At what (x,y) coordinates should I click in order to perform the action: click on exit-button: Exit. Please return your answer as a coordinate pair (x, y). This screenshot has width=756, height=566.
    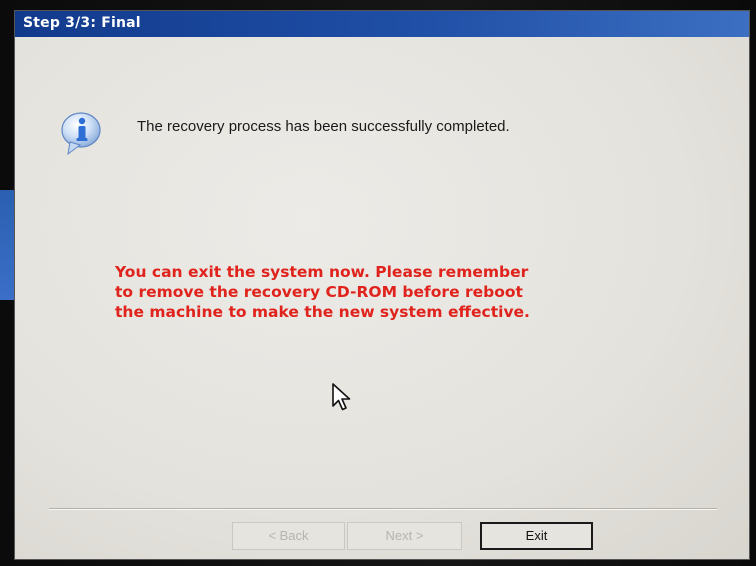
    Looking at the image, I should click on (536, 536).